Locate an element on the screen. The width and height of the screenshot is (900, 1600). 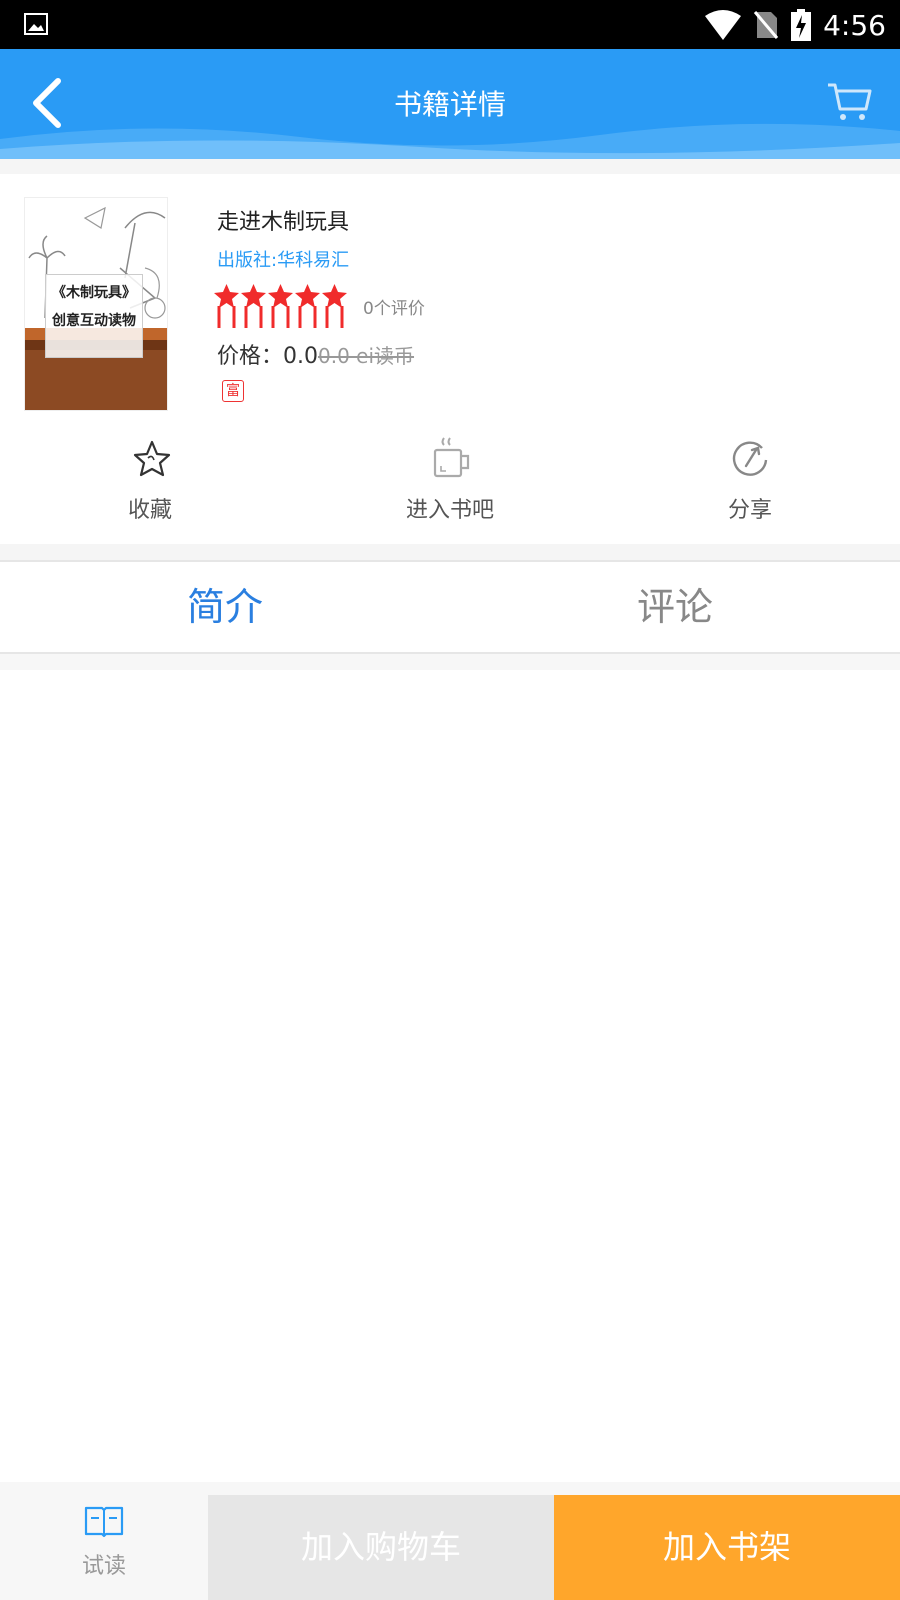
share-button: 分享 is located at coordinates (750, 481).